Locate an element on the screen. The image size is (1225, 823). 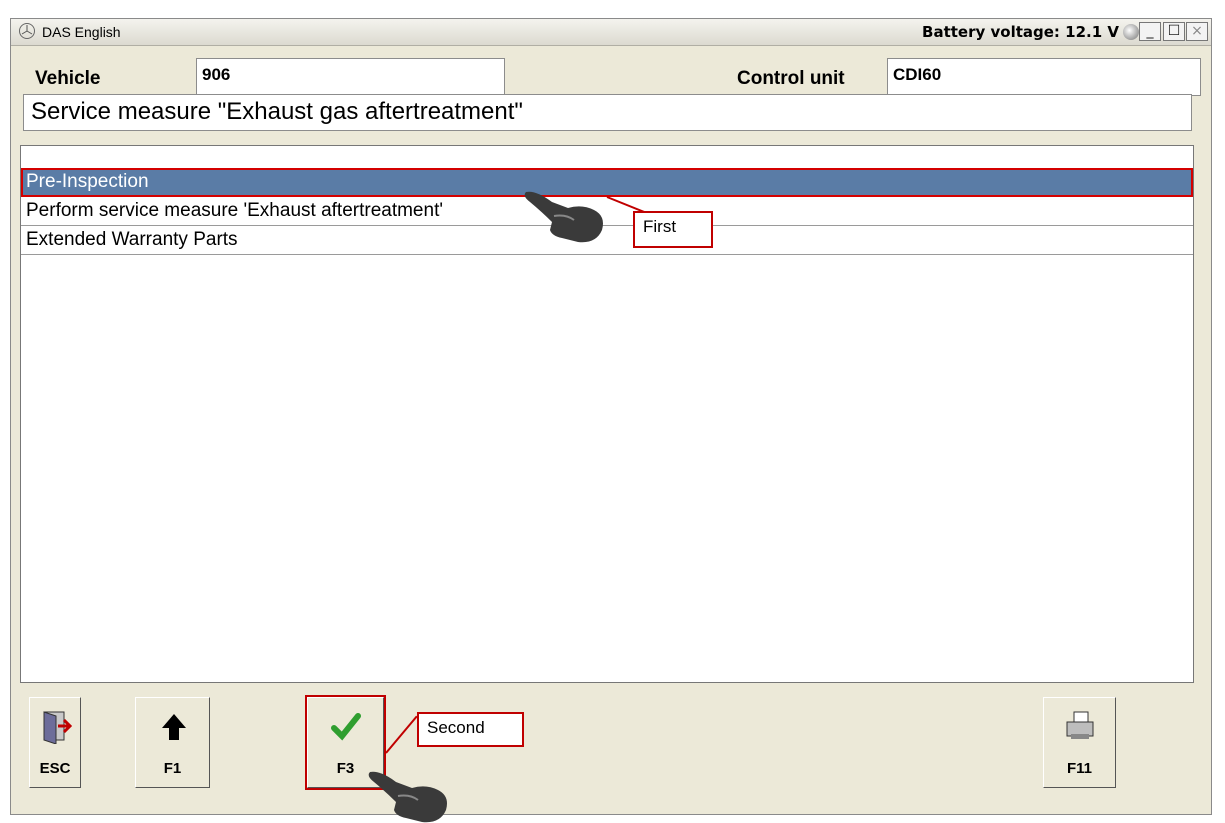
up-arrow-icon is located at coordinates (174, 727).